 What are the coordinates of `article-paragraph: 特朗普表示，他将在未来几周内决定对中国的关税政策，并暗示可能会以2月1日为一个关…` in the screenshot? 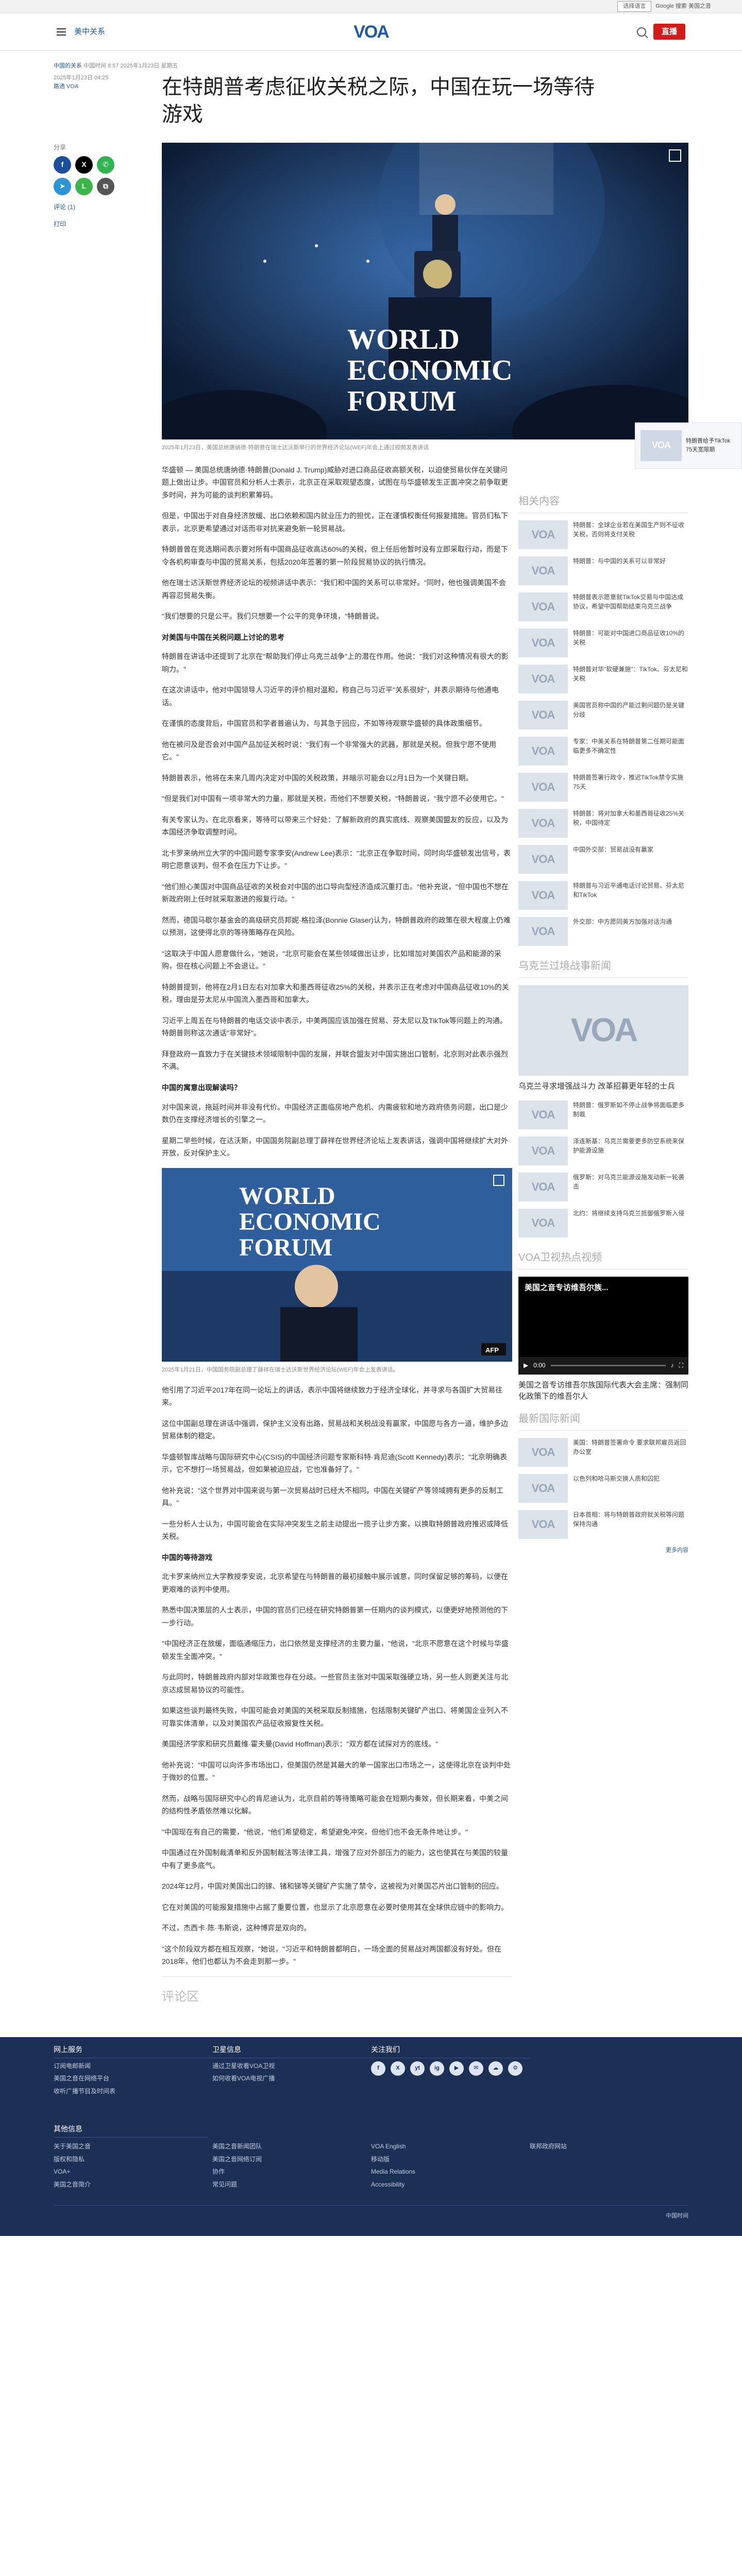 It's located at (317, 777).